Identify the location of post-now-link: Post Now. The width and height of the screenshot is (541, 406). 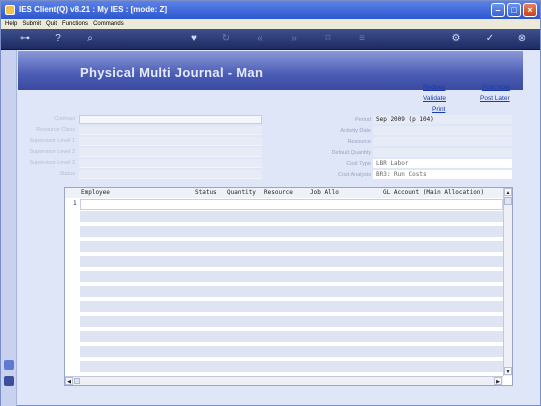
(496, 87).